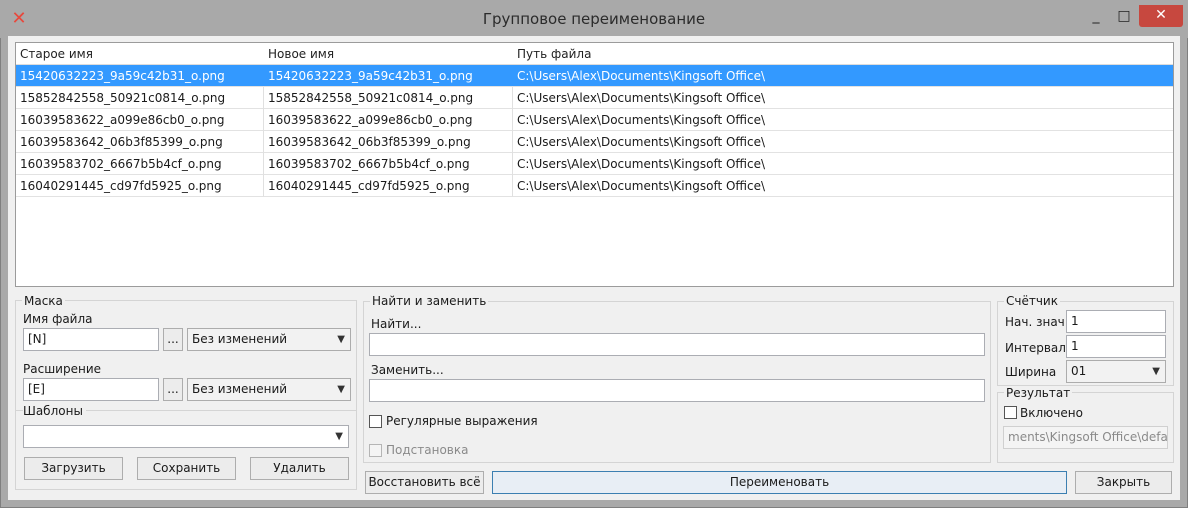 This screenshot has width=1188, height=508. I want to click on column-header-new-name: Новое имя, so click(388, 54).